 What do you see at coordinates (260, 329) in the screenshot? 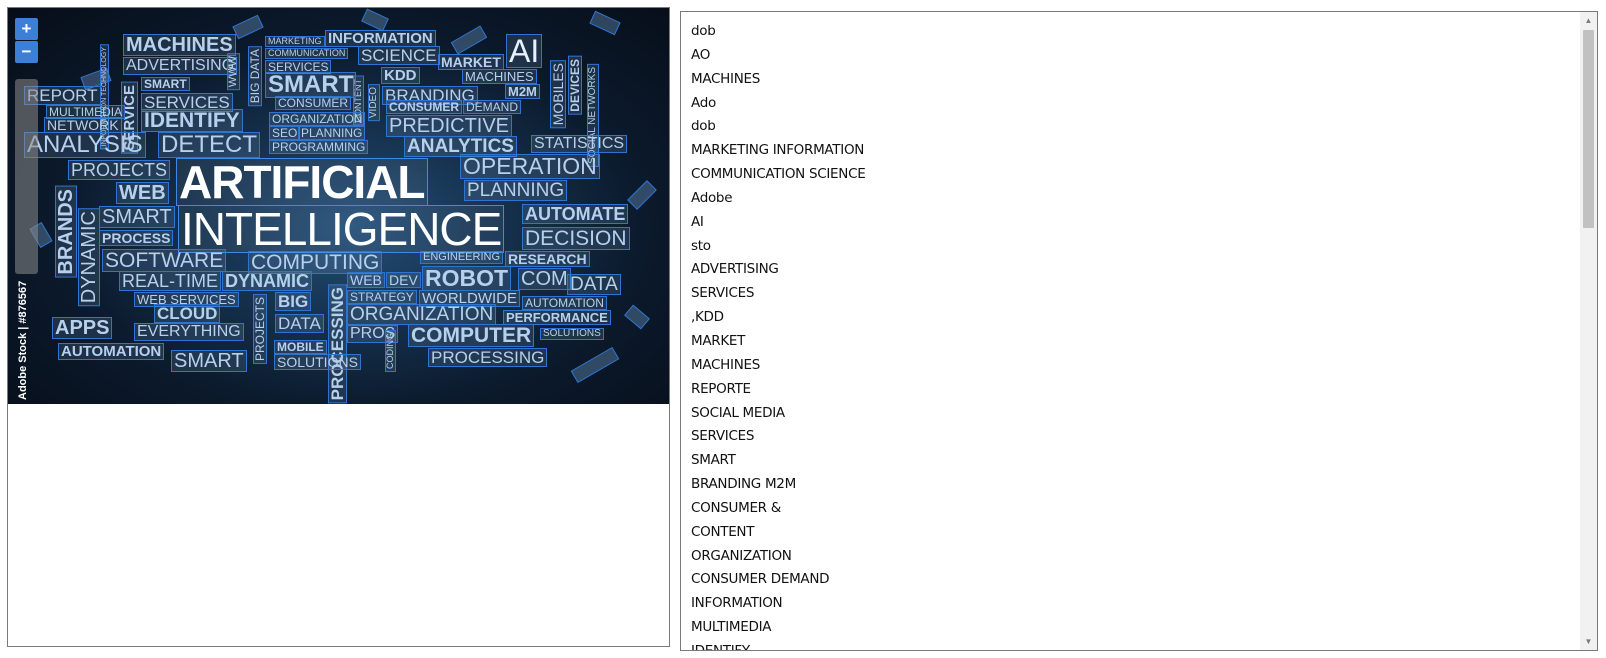
I see `word-cloud-word: PROJECTS` at bounding box center [260, 329].